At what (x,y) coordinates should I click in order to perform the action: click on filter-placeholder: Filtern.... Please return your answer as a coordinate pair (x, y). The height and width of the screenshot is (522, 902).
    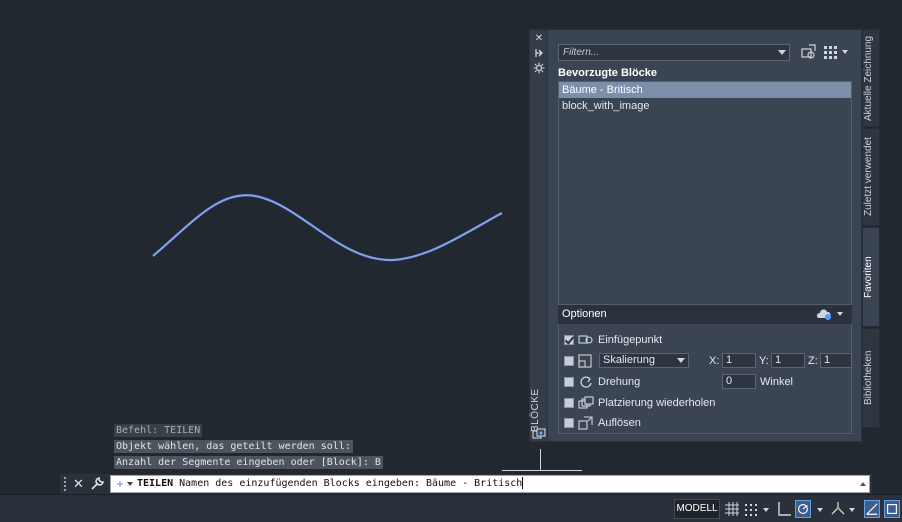
    Looking at the image, I should click on (581, 52).